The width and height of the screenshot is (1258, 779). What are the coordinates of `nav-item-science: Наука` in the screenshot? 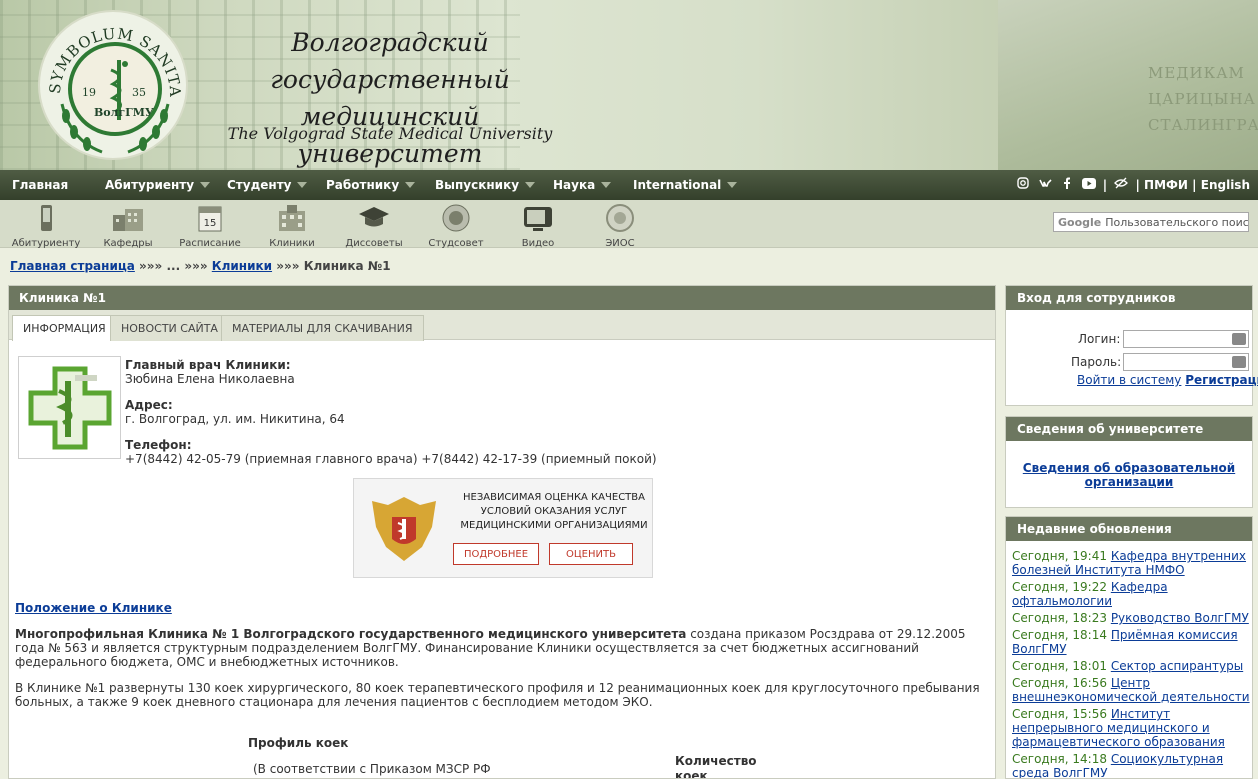 It's located at (582, 185).